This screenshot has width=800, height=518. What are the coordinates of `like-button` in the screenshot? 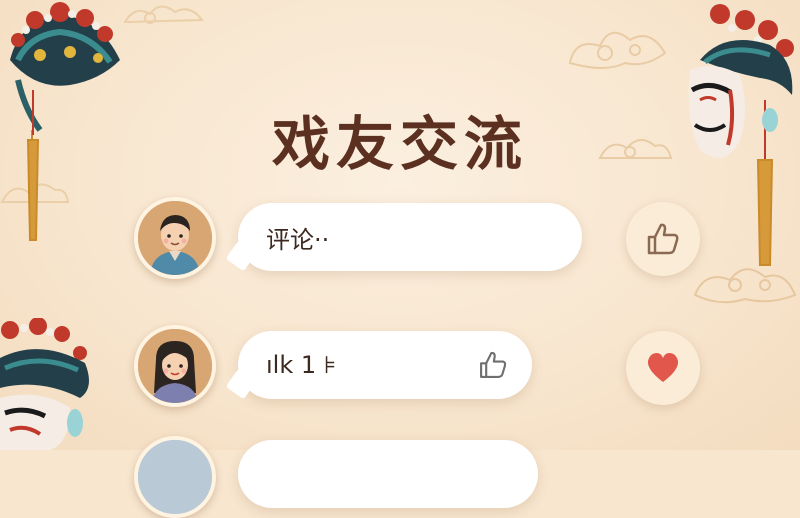 It's located at (663, 239).